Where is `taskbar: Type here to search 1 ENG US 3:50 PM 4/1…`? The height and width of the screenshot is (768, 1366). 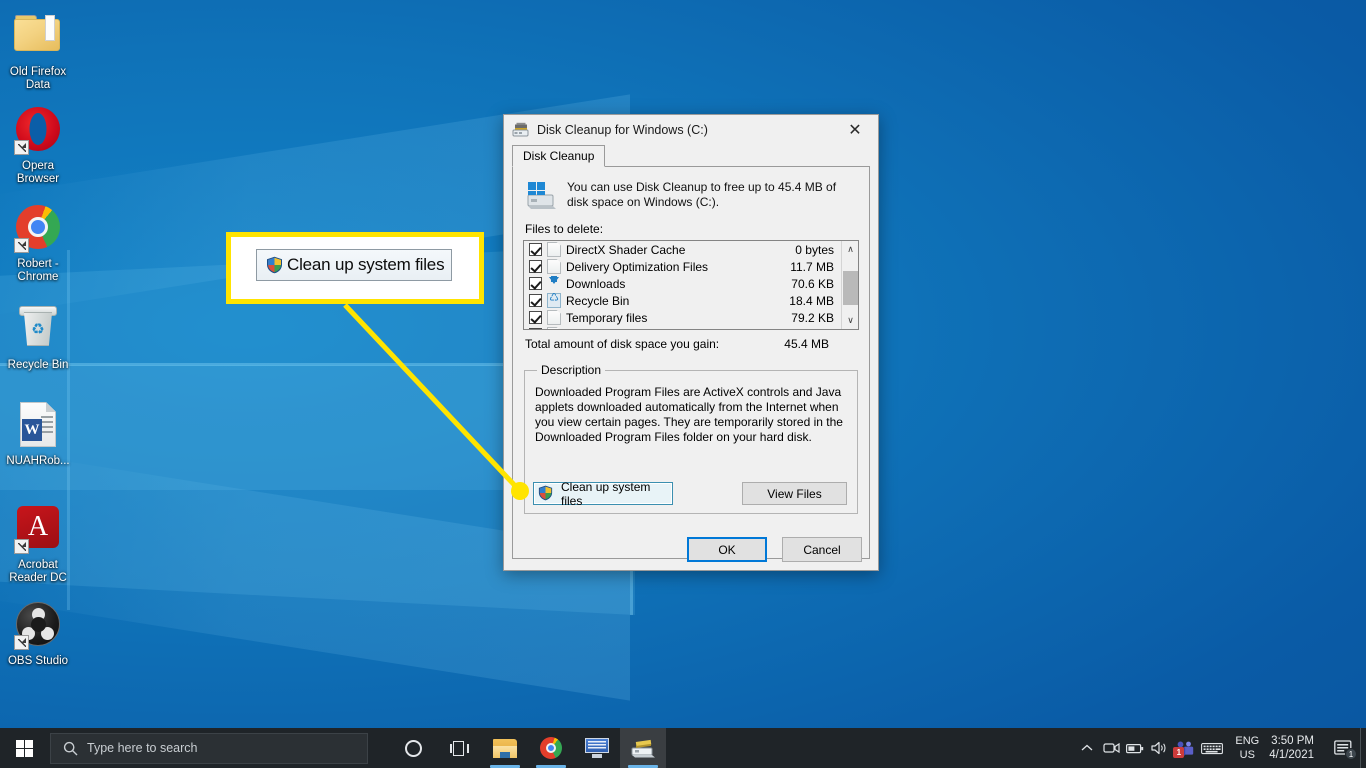
taskbar: Type here to search 1 ENG US 3:50 PM 4/1… is located at coordinates (683, 748).